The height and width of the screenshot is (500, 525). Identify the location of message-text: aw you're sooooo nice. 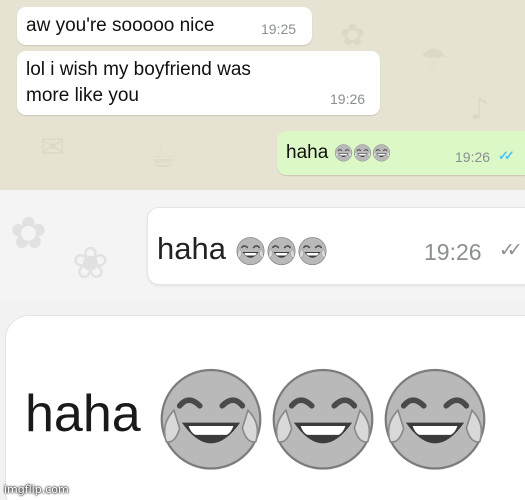
(120, 25).